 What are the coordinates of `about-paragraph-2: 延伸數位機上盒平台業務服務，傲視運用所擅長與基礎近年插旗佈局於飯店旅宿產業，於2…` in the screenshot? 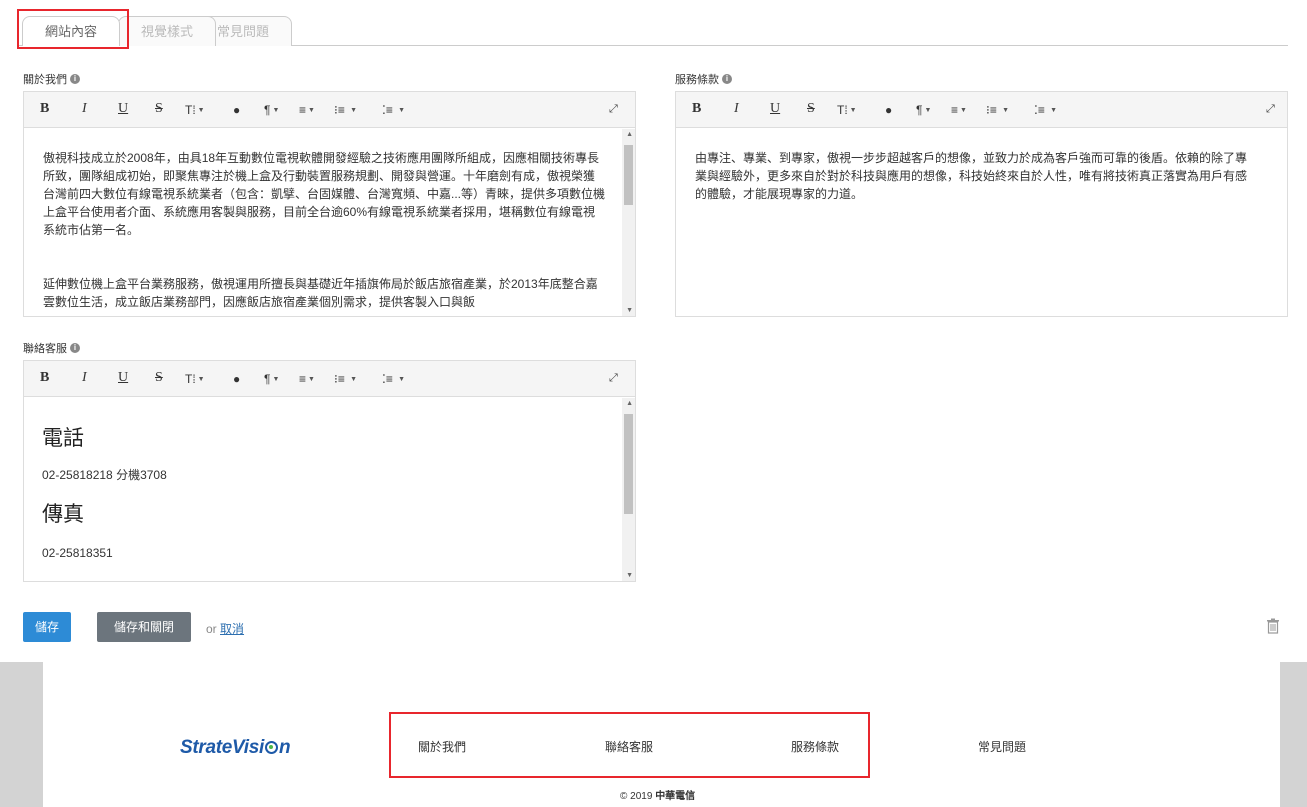 It's located at (320, 293).